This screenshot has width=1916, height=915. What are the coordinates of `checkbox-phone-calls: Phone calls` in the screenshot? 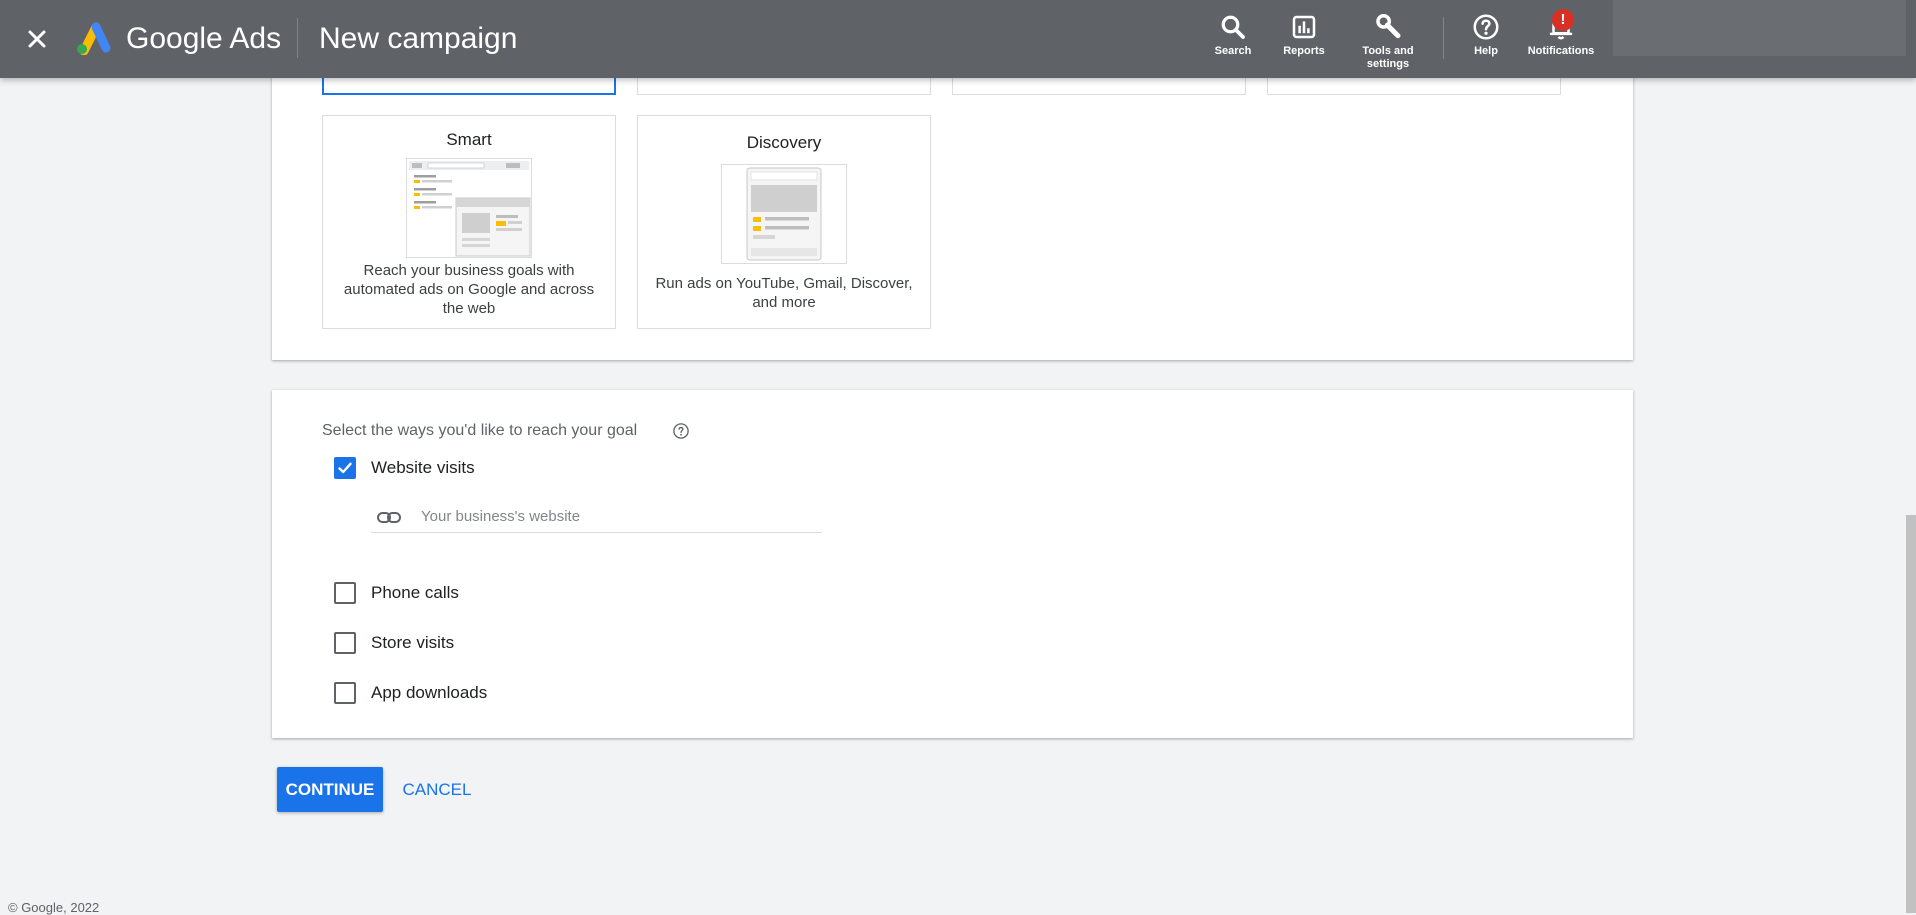 It's located at (396, 593).